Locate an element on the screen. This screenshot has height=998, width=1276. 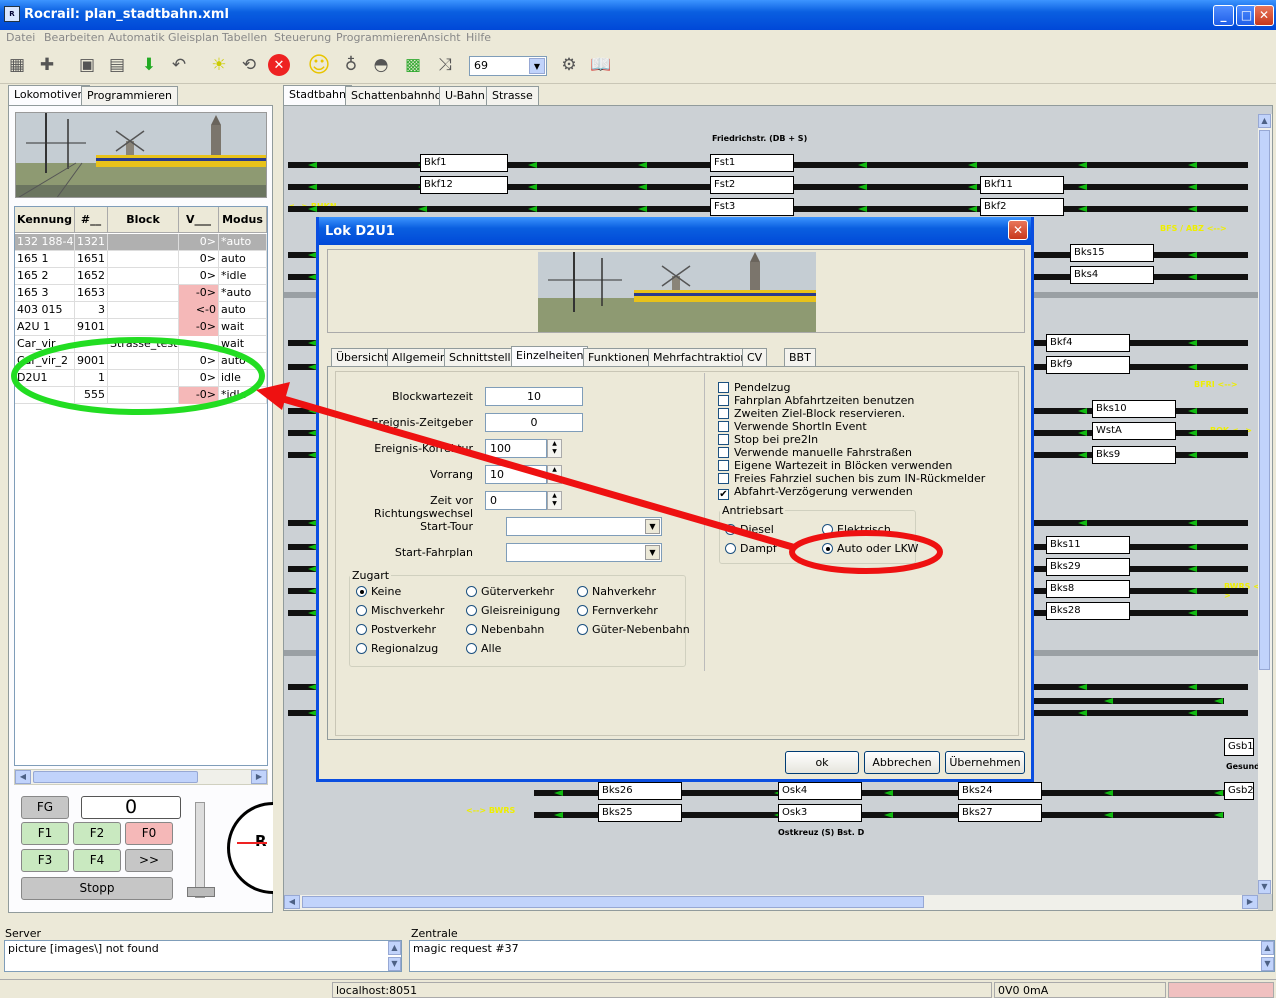
table-row: 555 -0> *idle is located at coordinates (141, 395).